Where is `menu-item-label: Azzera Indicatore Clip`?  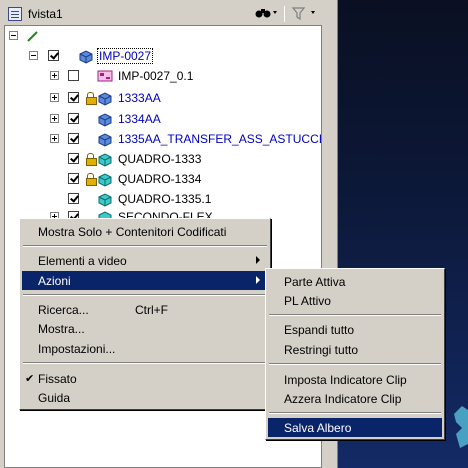 menu-item-label: Azzera Indicatore Clip is located at coordinates (343, 399).